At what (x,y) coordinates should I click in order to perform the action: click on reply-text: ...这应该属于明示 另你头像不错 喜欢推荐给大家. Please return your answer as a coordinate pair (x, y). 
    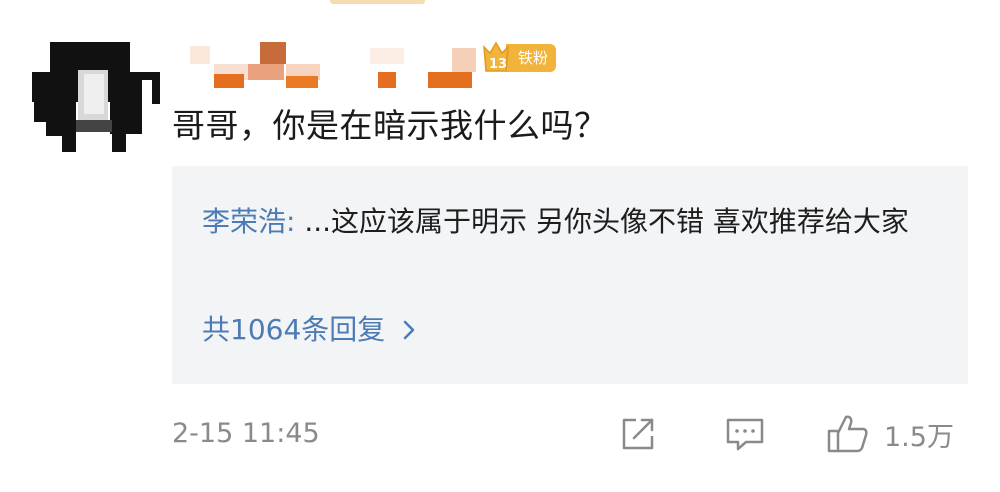
    Looking at the image, I should click on (606, 221).